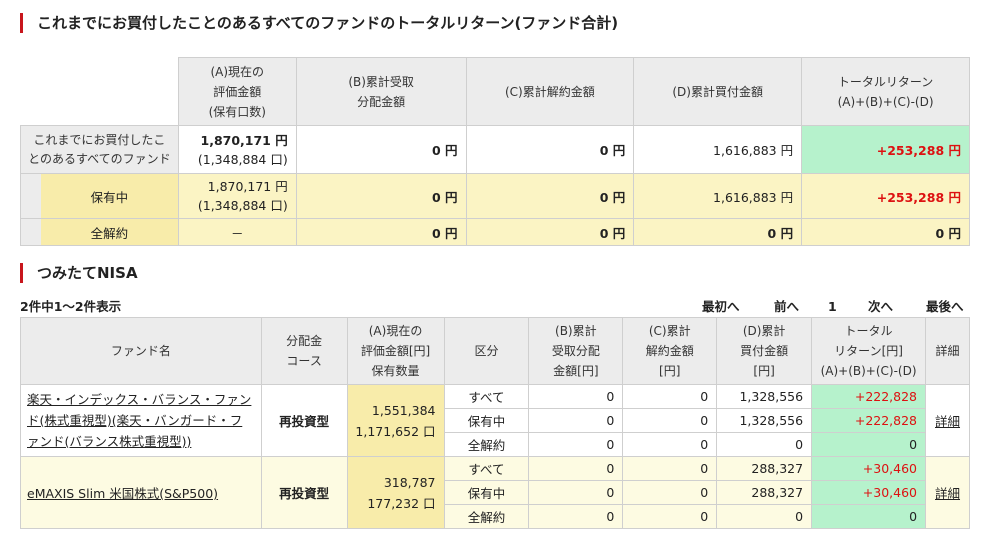 This screenshot has height=538, width=988. What do you see at coordinates (395, 351) in the screenshot?
I see `col-value: (A)現在の 評価金額[円] 保有数量` at bounding box center [395, 351].